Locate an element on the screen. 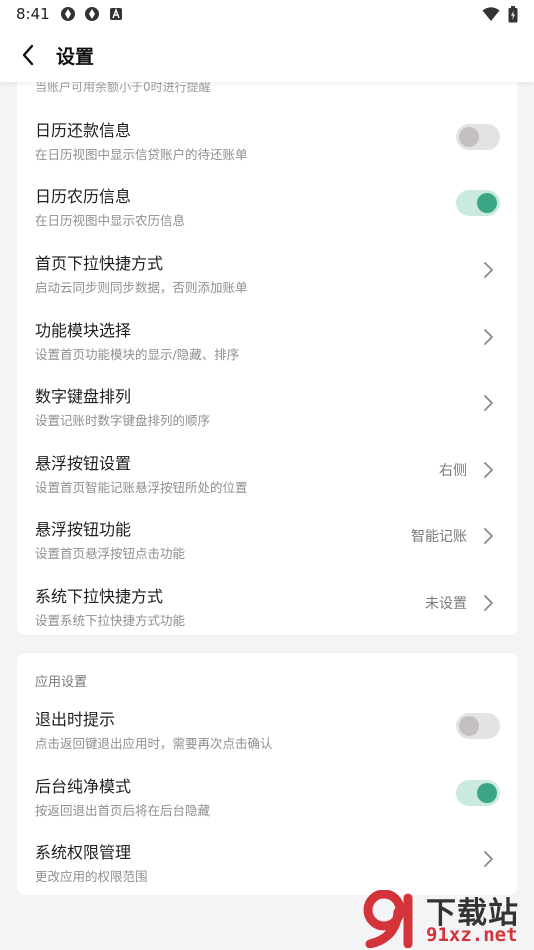 This screenshot has height=950, width=534. watermark: 下载站 91xz.net is located at coordinates (448, 918).